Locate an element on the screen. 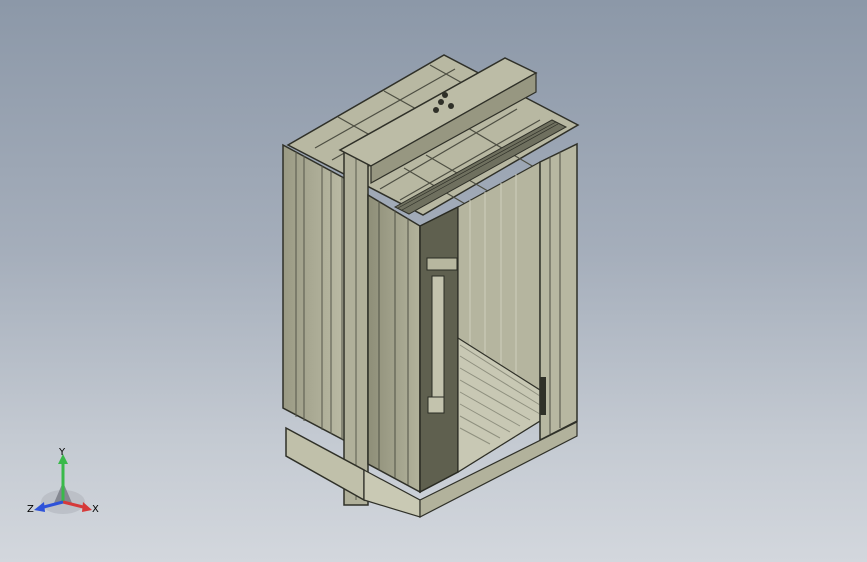  axis-triad: Y X Z is located at coordinates (66, 486).